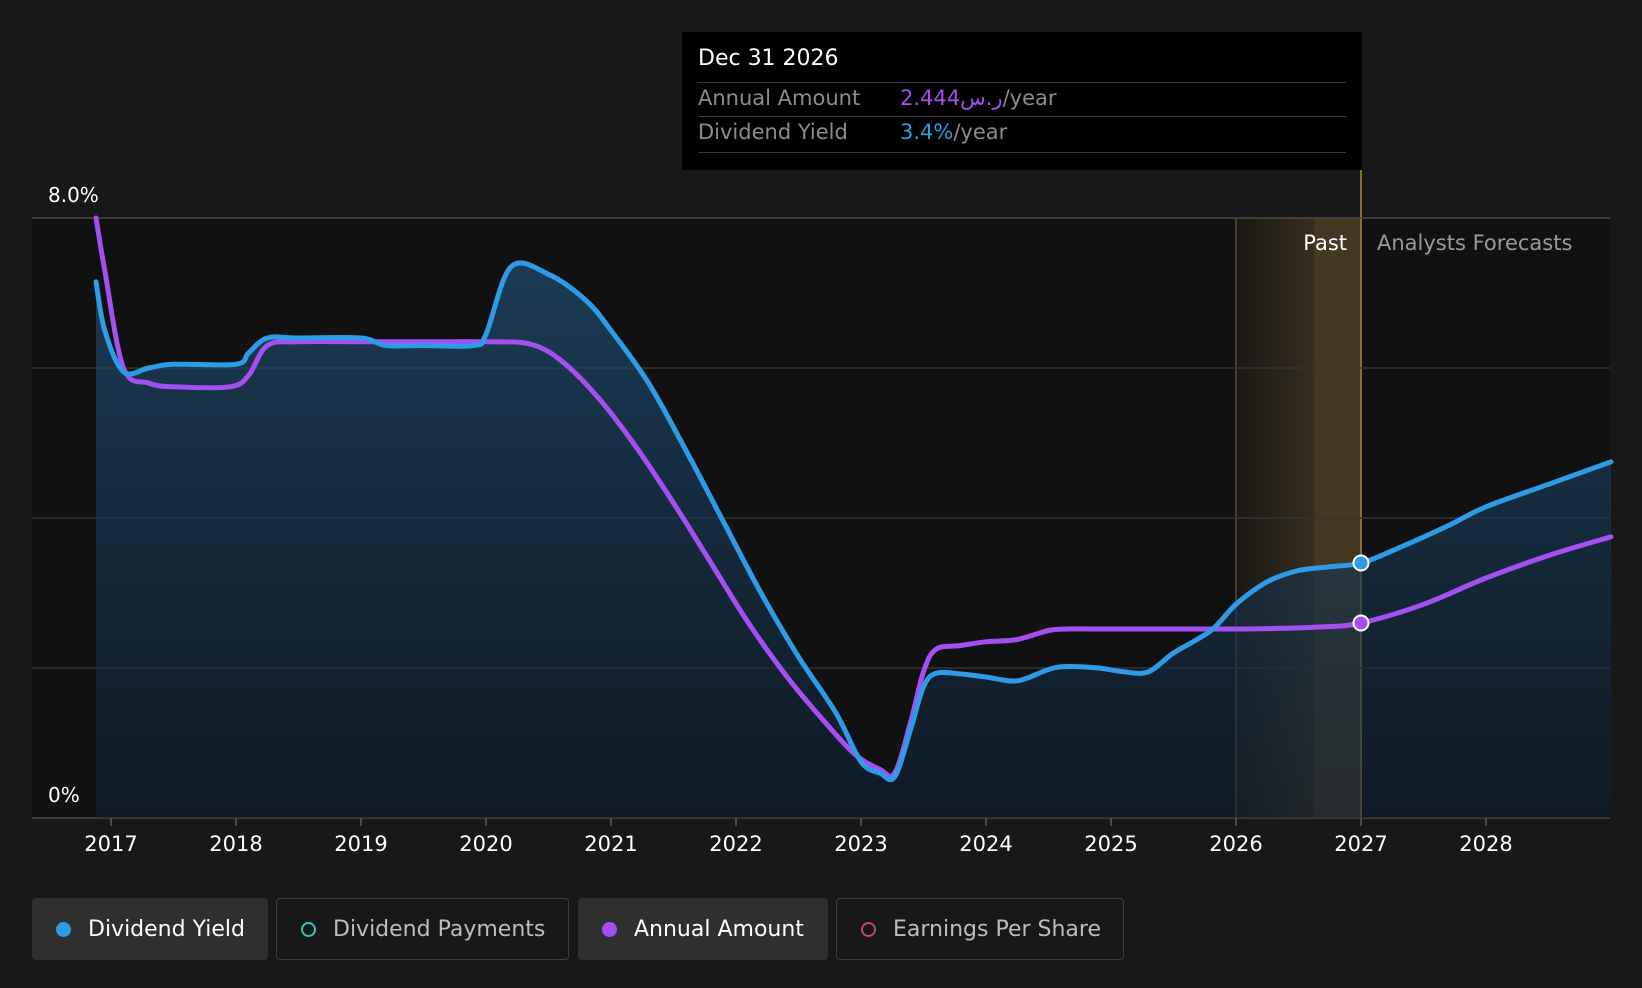 The height and width of the screenshot is (988, 1642). Describe the element at coordinates (360, 844) in the screenshot. I see `x-tick-label: 2019` at that location.